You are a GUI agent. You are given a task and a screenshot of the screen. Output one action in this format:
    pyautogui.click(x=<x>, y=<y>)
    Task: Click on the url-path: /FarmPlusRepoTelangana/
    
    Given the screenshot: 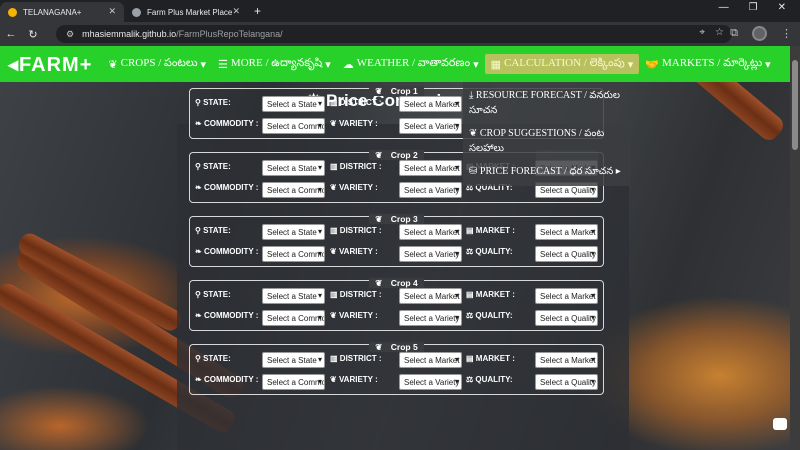 What is the action you would take?
    pyautogui.click(x=229, y=34)
    